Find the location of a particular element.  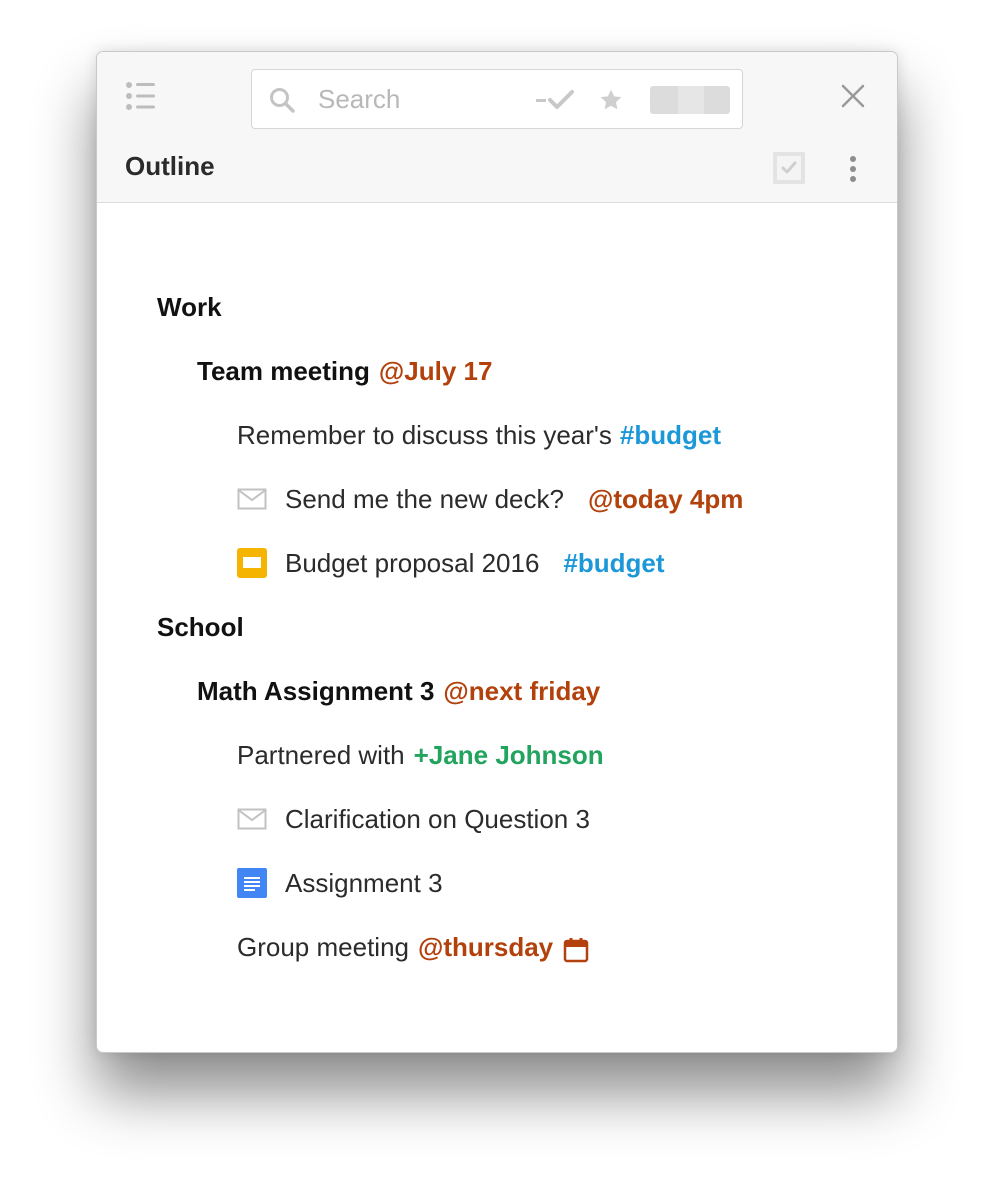

star-icon is located at coordinates (611, 100).